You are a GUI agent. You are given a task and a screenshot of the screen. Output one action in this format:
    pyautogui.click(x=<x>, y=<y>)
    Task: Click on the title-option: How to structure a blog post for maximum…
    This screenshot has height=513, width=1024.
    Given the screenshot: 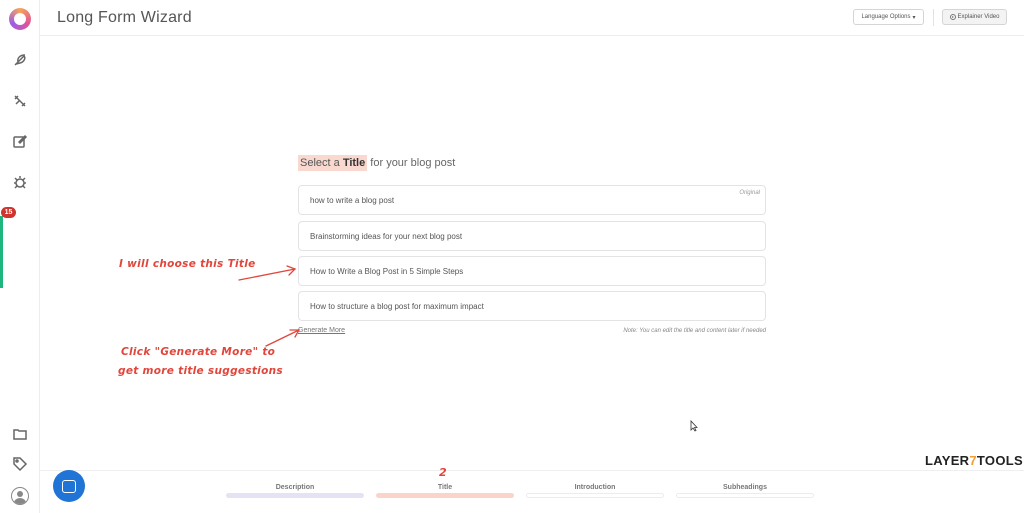 What is the action you would take?
    pyautogui.click(x=532, y=306)
    